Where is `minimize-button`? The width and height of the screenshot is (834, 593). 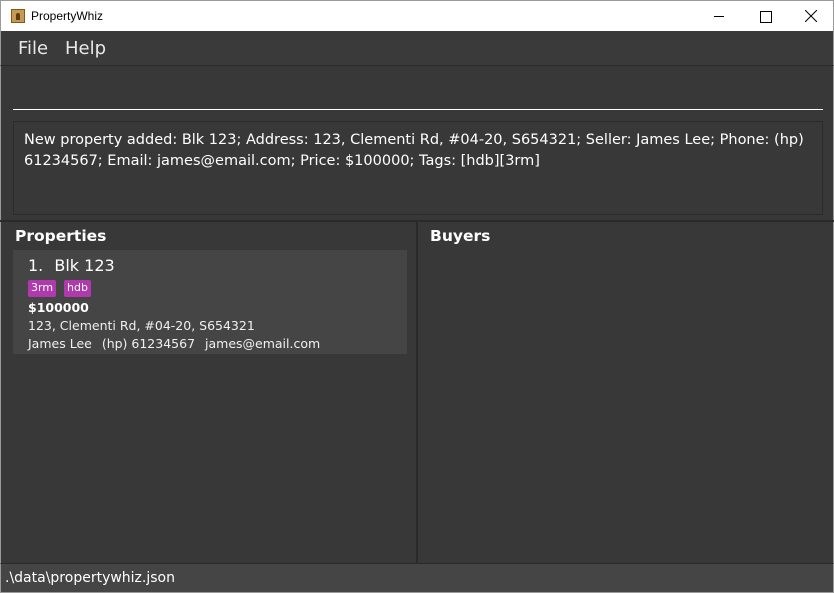
minimize-button is located at coordinates (719, 16).